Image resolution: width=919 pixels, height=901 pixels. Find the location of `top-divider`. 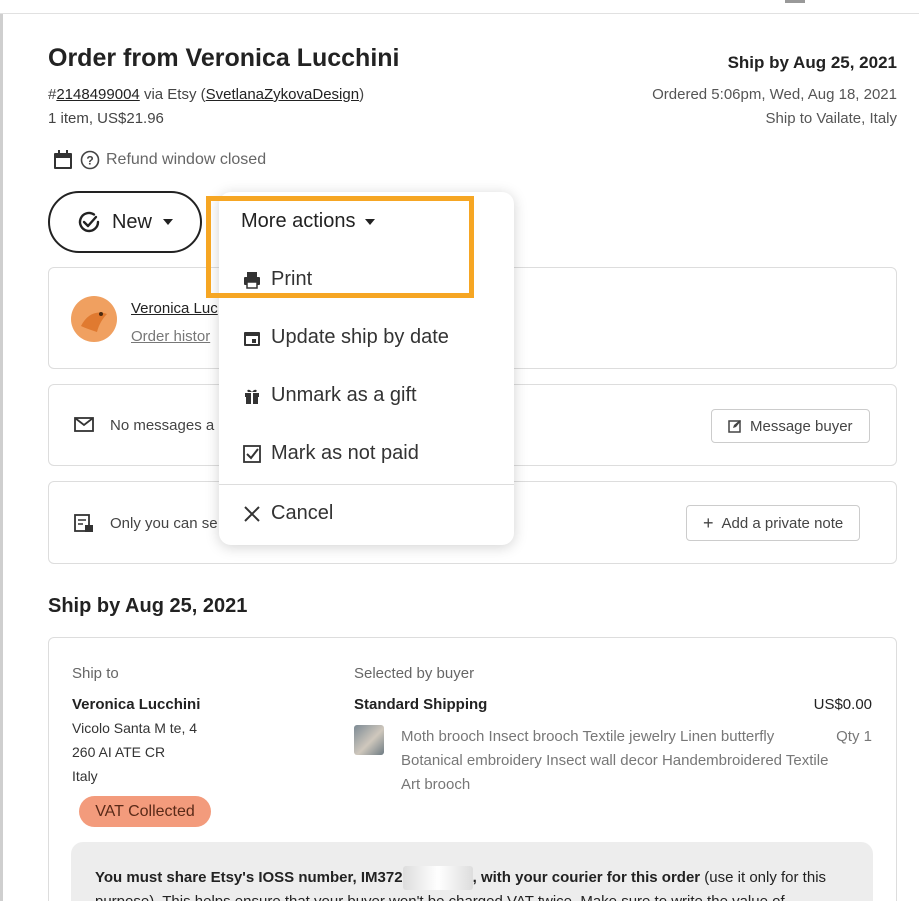

top-divider is located at coordinates (459, 13).